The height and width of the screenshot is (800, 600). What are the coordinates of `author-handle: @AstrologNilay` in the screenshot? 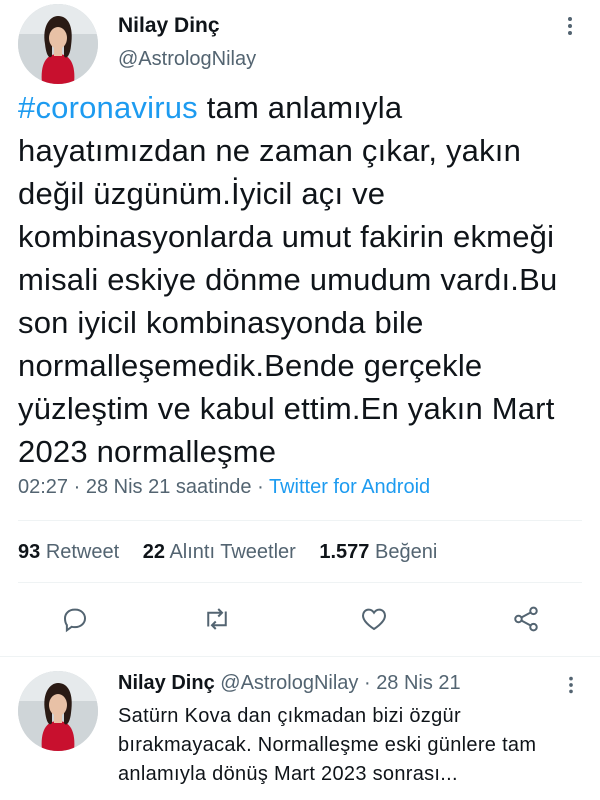 It's located at (187, 59).